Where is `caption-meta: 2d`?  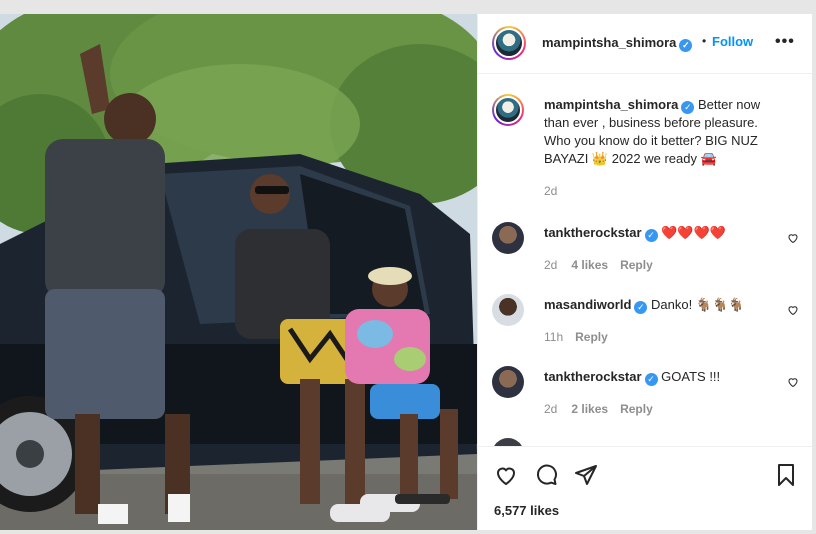 caption-meta: 2d is located at coordinates (550, 191).